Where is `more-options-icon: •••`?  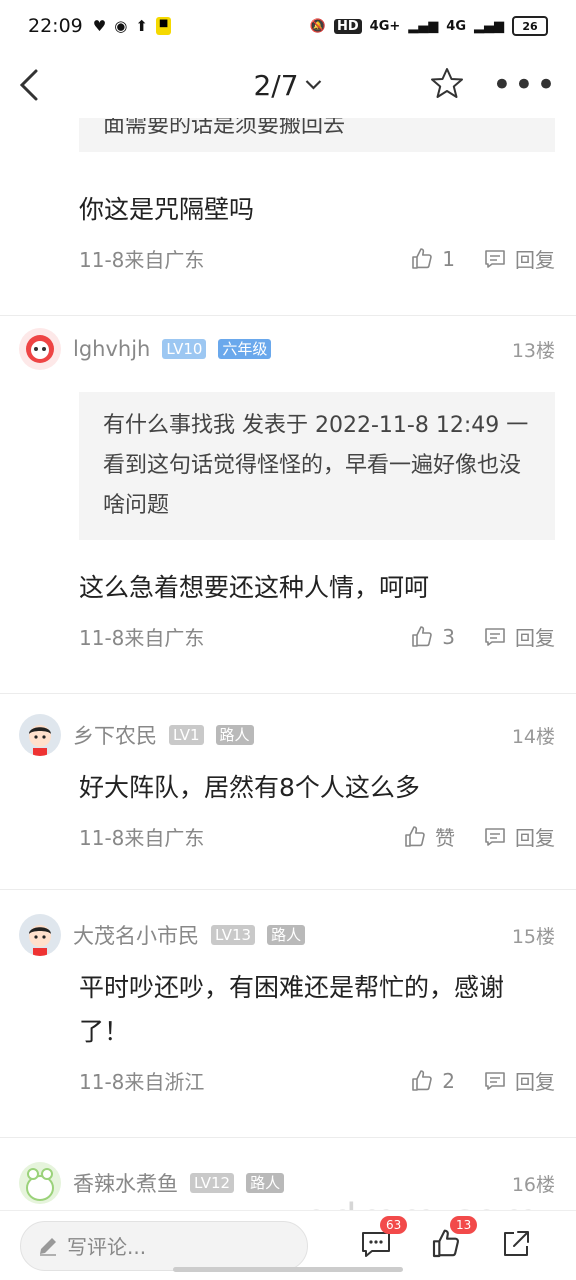
more-options-icon: ••• is located at coordinates (525, 85).